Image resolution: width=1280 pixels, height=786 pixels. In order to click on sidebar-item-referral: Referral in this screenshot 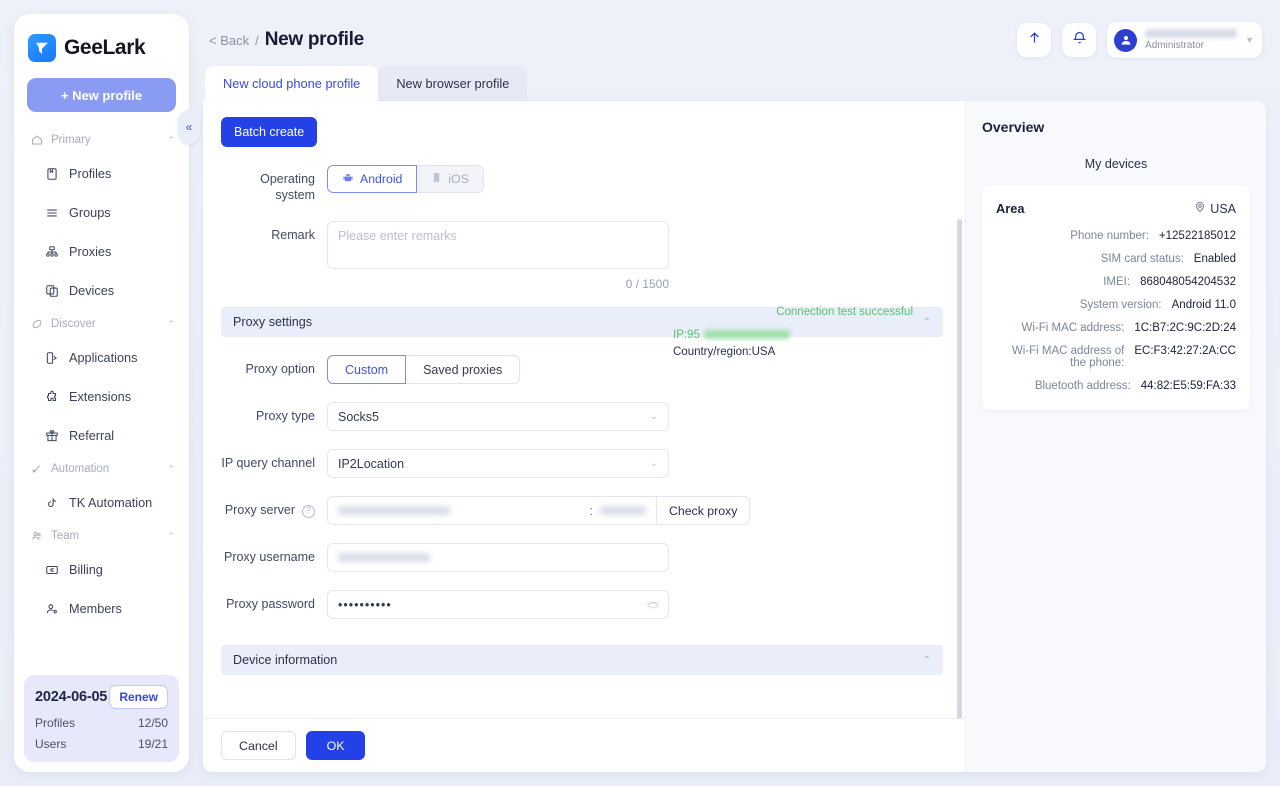, I will do `click(101, 435)`.